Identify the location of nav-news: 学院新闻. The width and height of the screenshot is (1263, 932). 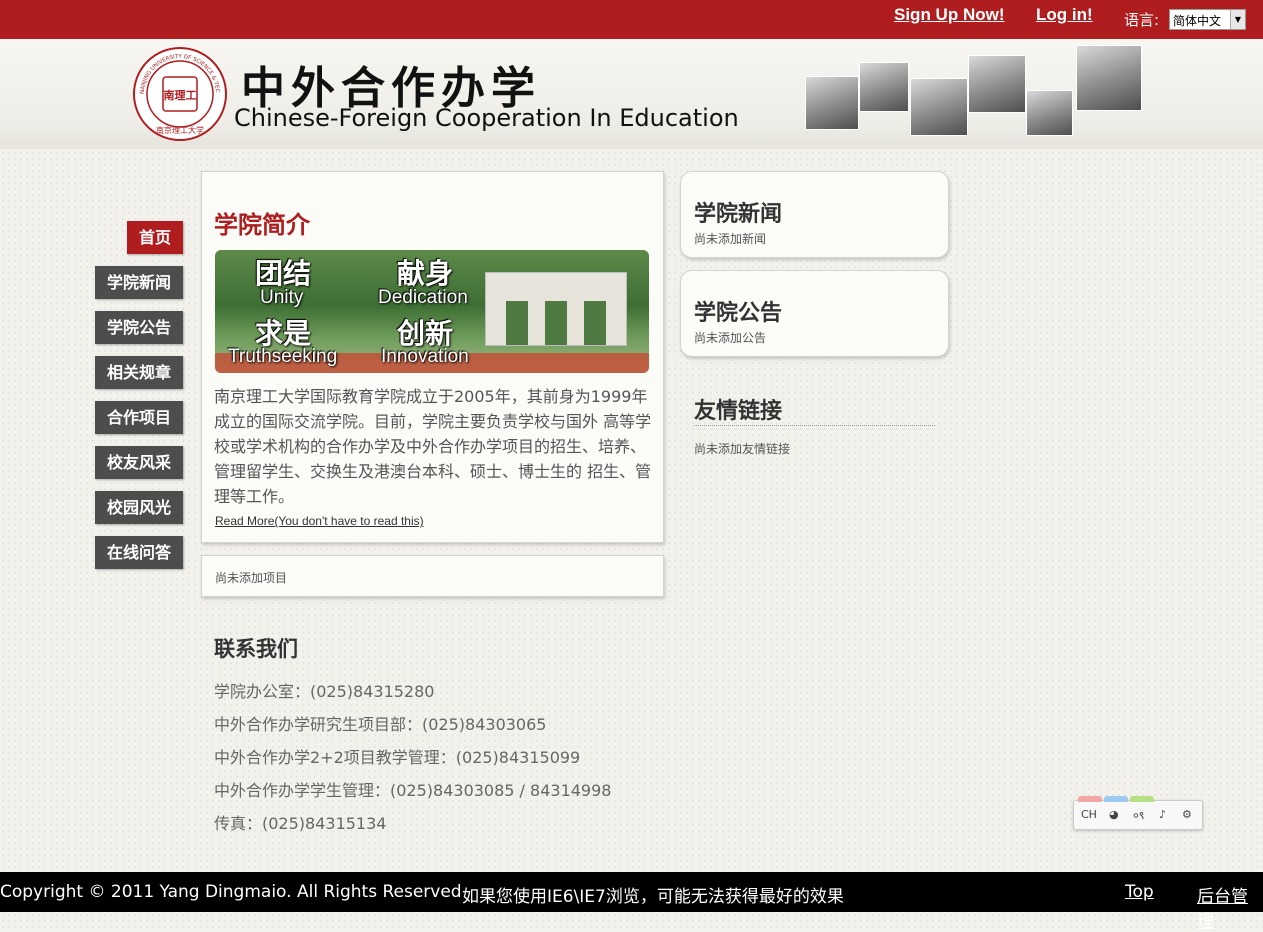
(139, 282).